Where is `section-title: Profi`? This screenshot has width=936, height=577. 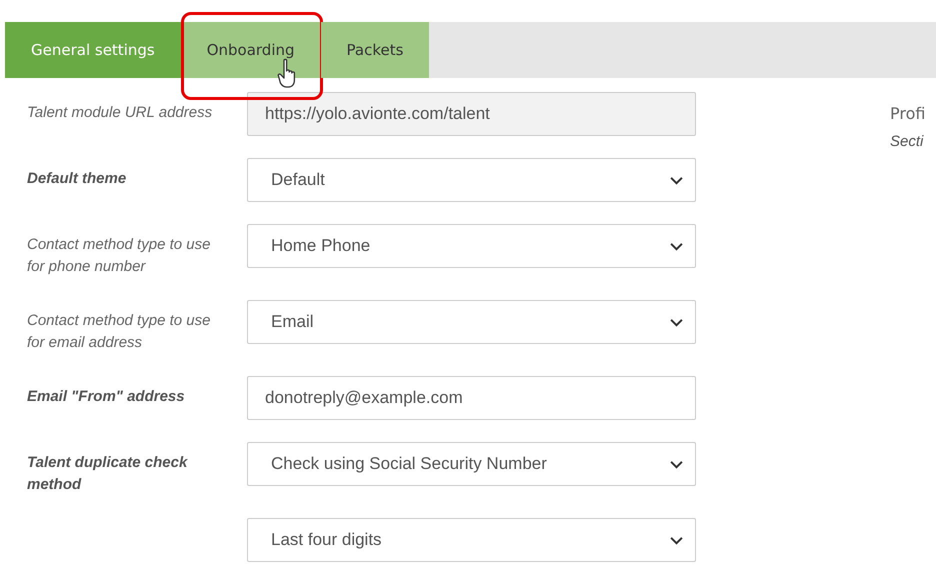 section-title: Profi is located at coordinates (908, 113).